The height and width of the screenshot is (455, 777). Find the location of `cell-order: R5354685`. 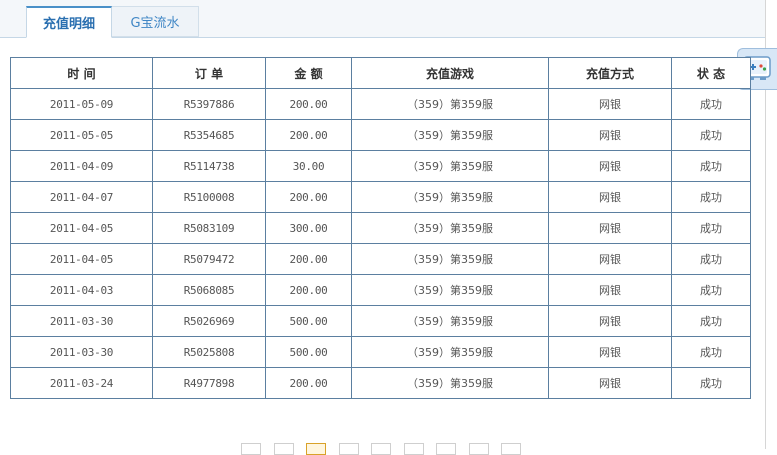

cell-order: R5354685 is located at coordinates (209, 135).